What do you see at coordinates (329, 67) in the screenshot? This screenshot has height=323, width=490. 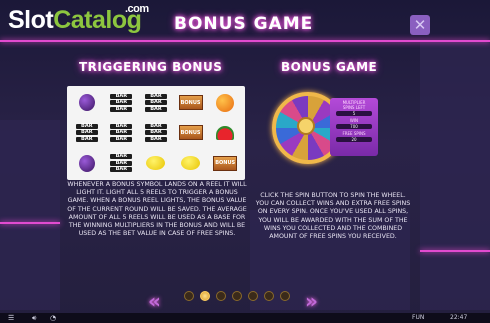 I see `bonus-game-heading: Bonus Game` at bounding box center [329, 67].